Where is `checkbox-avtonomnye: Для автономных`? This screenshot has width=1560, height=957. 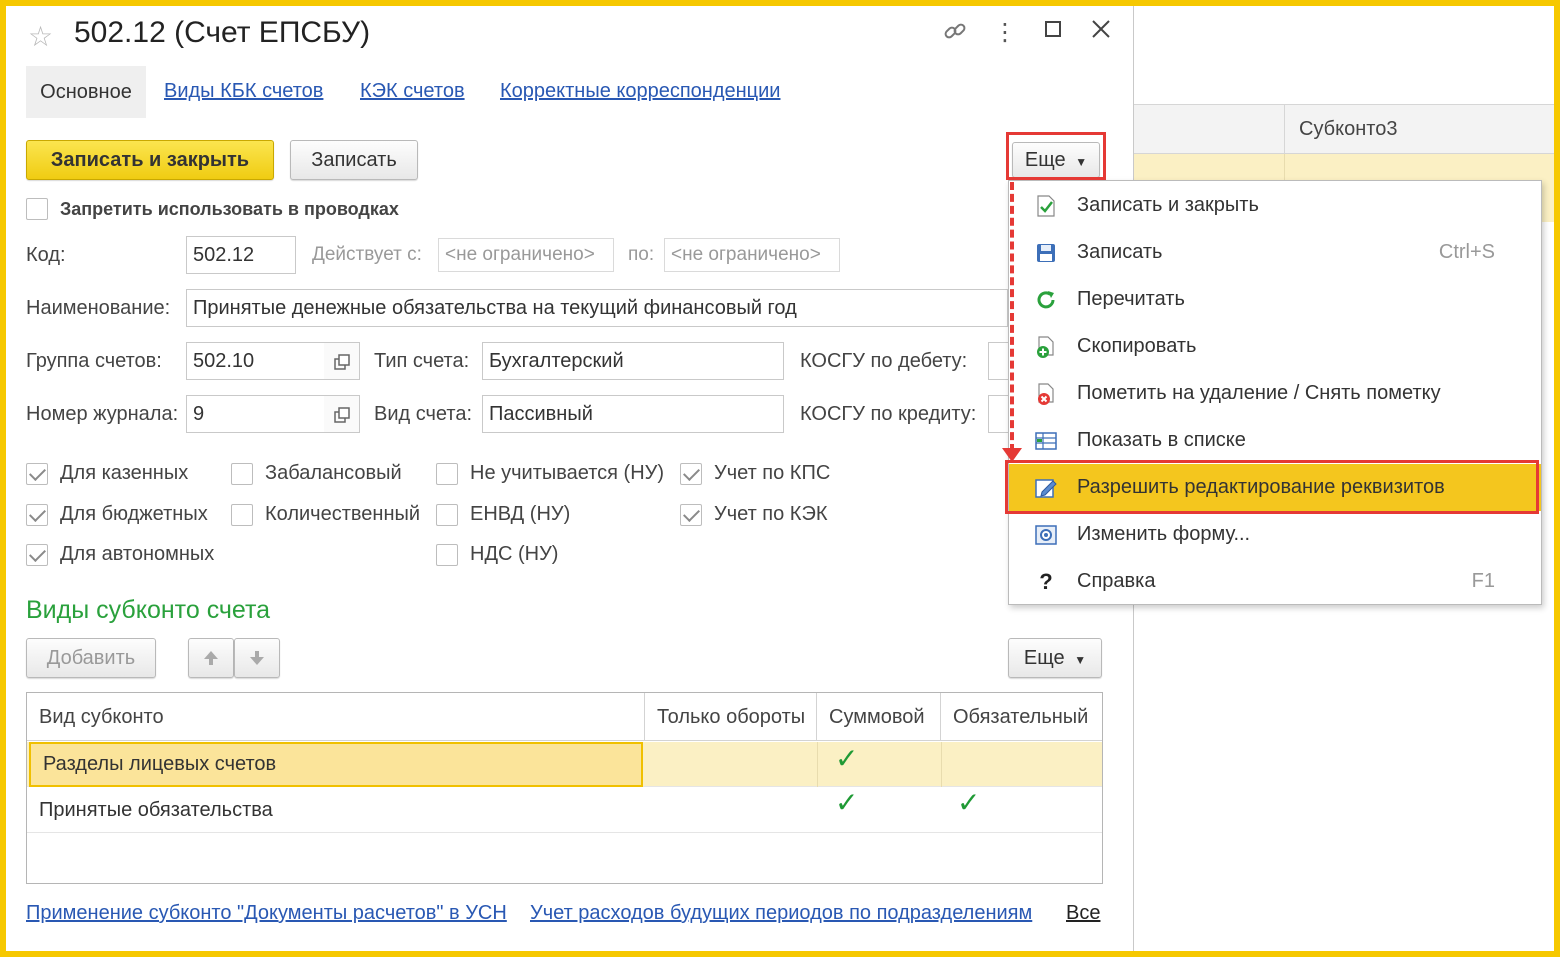
checkbox-avtonomnye: Для автономных is located at coordinates (120, 554).